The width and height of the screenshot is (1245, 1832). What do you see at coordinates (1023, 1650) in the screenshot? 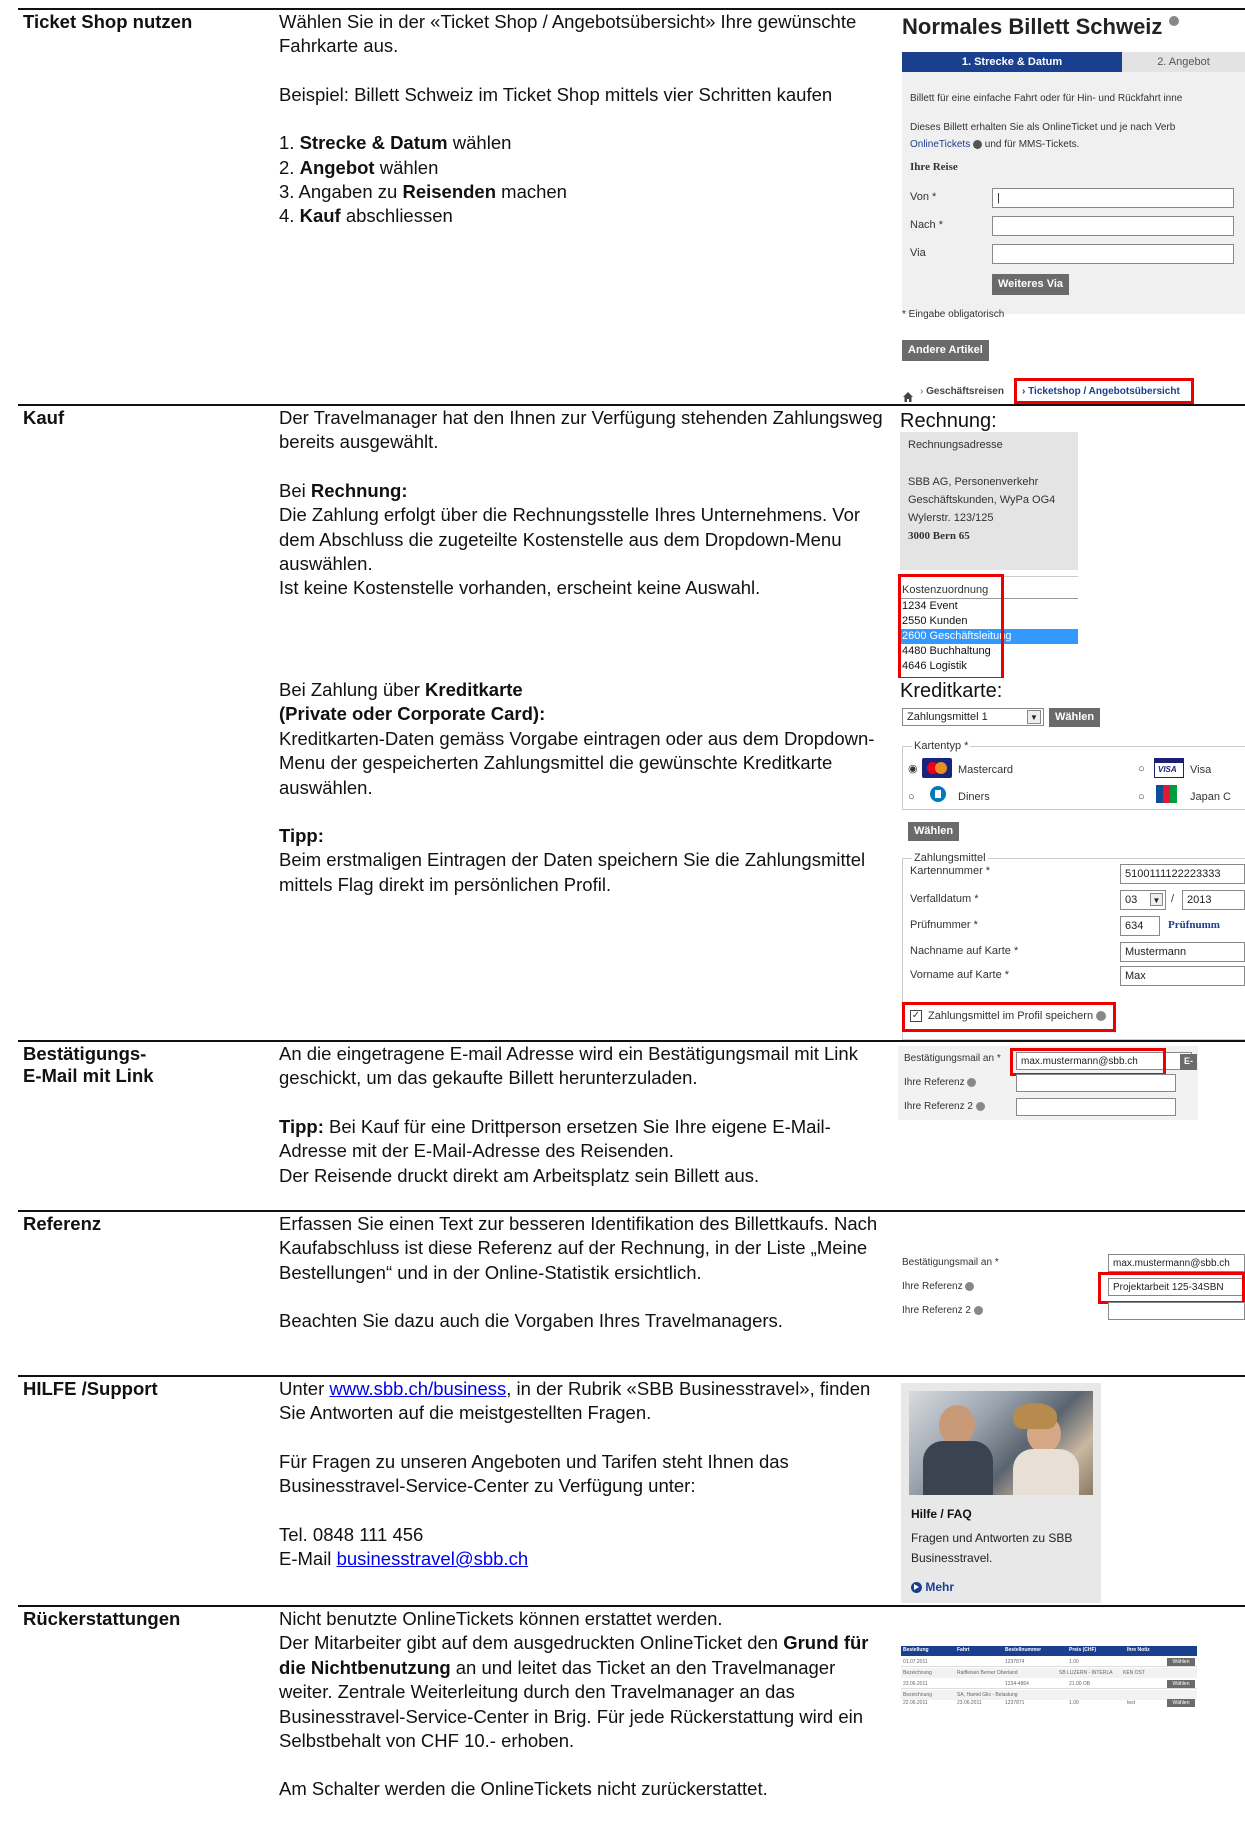
I see `table-header-cell: Bestellnummer` at bounding box center [1023, 1650].